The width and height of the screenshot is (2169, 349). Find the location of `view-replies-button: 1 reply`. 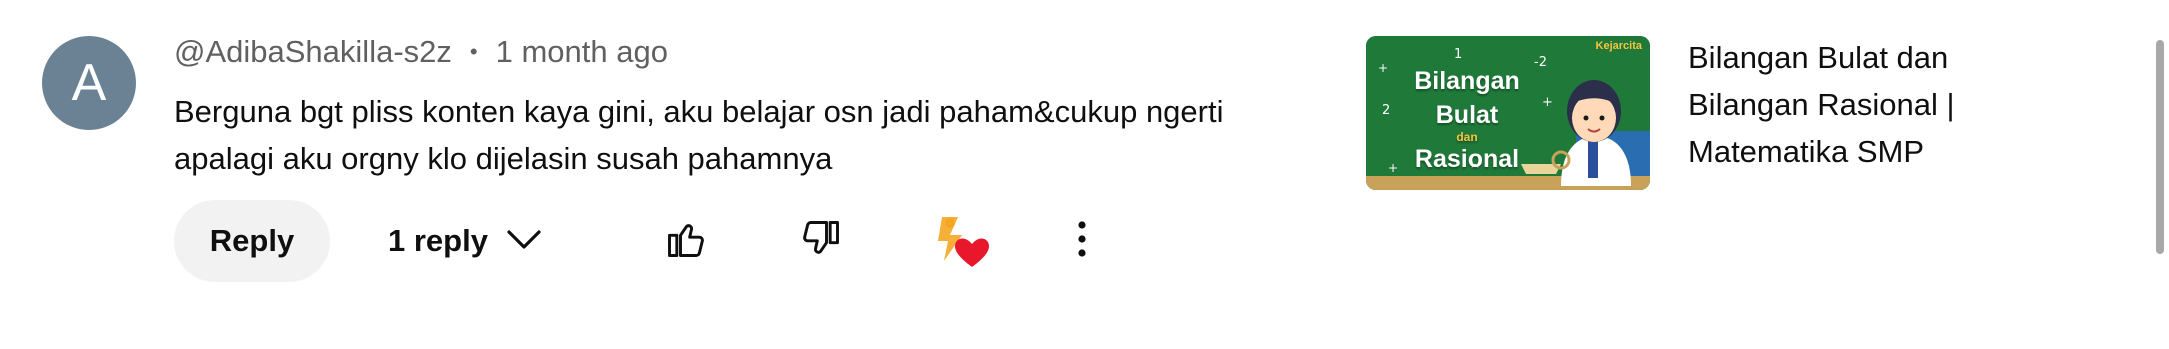

view-replies-button: 1 reply is located at coordinates (465, 241).